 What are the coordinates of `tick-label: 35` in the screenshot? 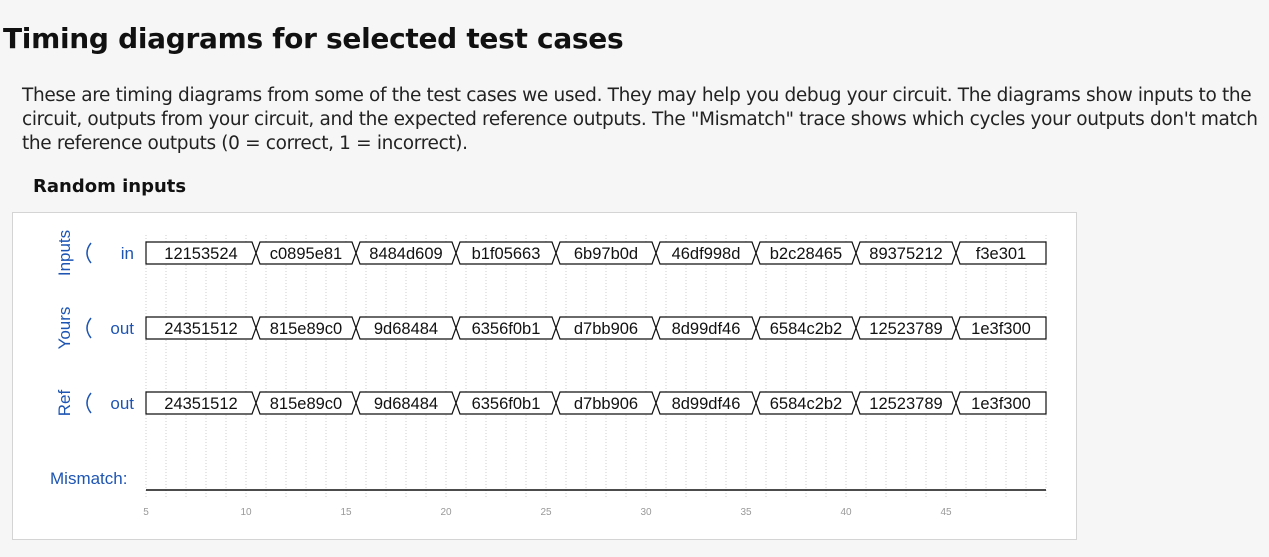 It's located at (746, 512).